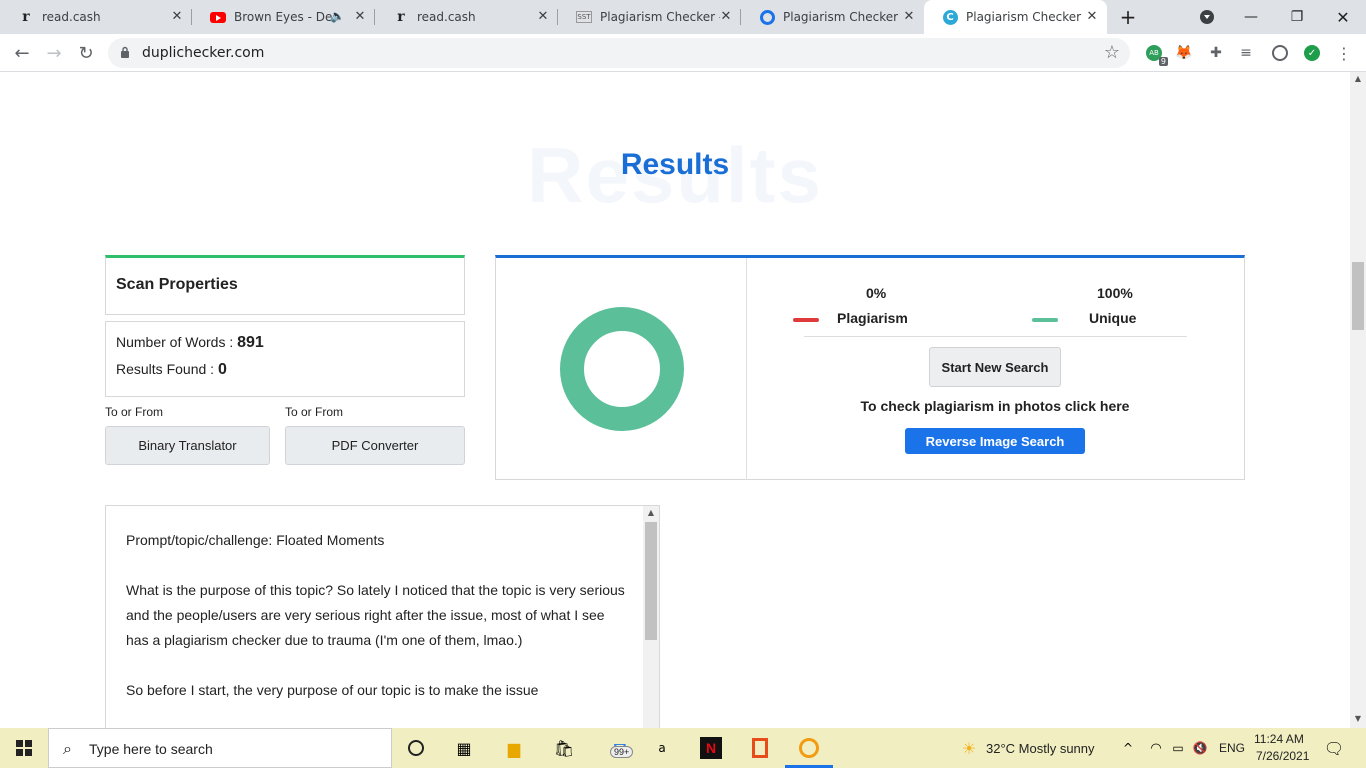 This screenshot has height=768, width=1366. Describe the element at coordinates (675, 164) in the screenshot. I see `page-title: Results` at that location.